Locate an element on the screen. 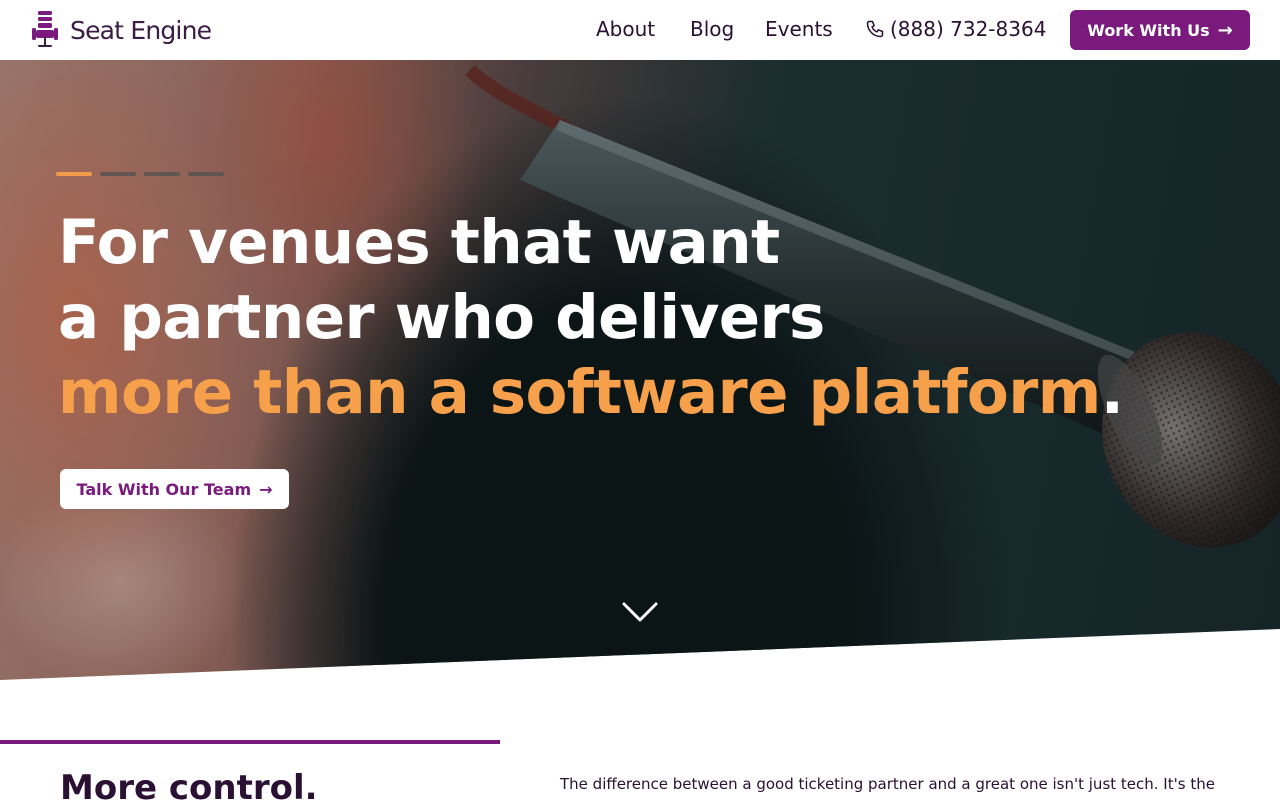 This screenshot has height=800, width=1280. phone-number: (888) 732-8364 is located at coordinates (968, 29).